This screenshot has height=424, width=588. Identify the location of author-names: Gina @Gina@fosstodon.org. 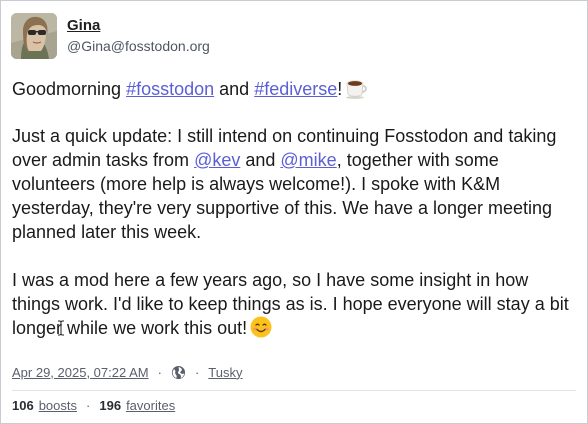
(138, 37).